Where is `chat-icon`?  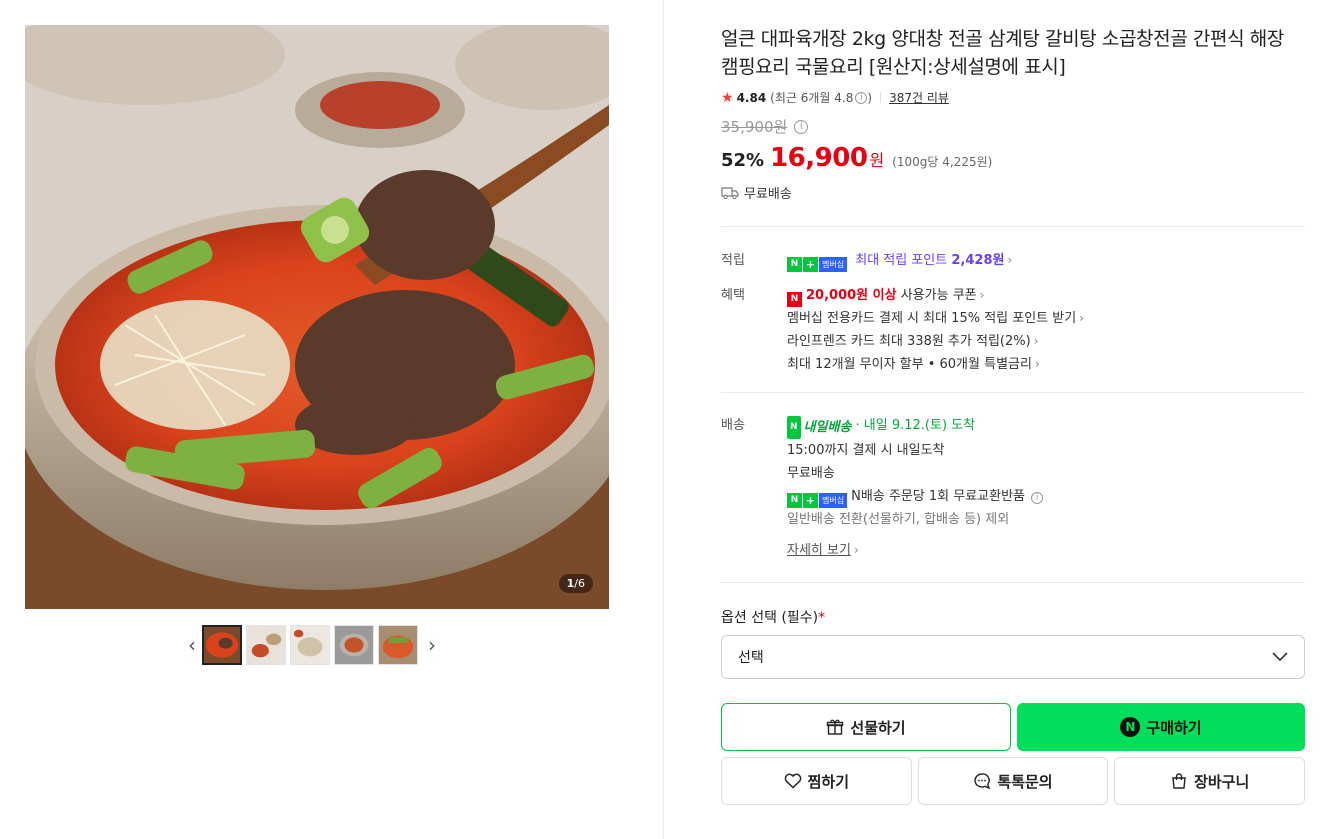
chat-icon is located at coordinates (982, 781).